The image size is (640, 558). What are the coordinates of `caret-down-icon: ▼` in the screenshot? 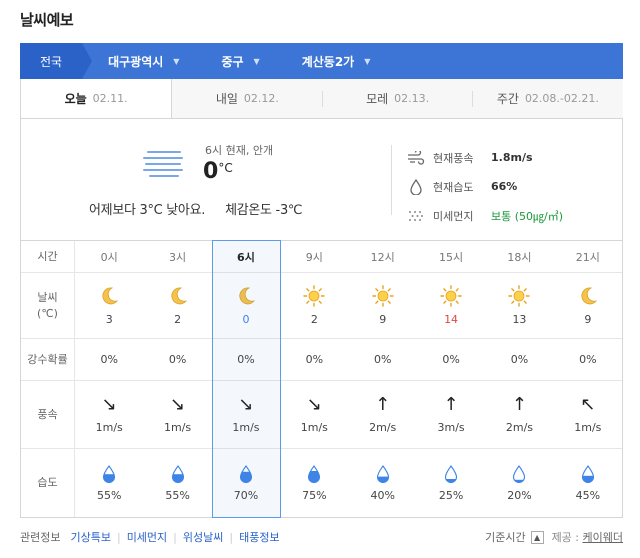 It's located at (256, 61).